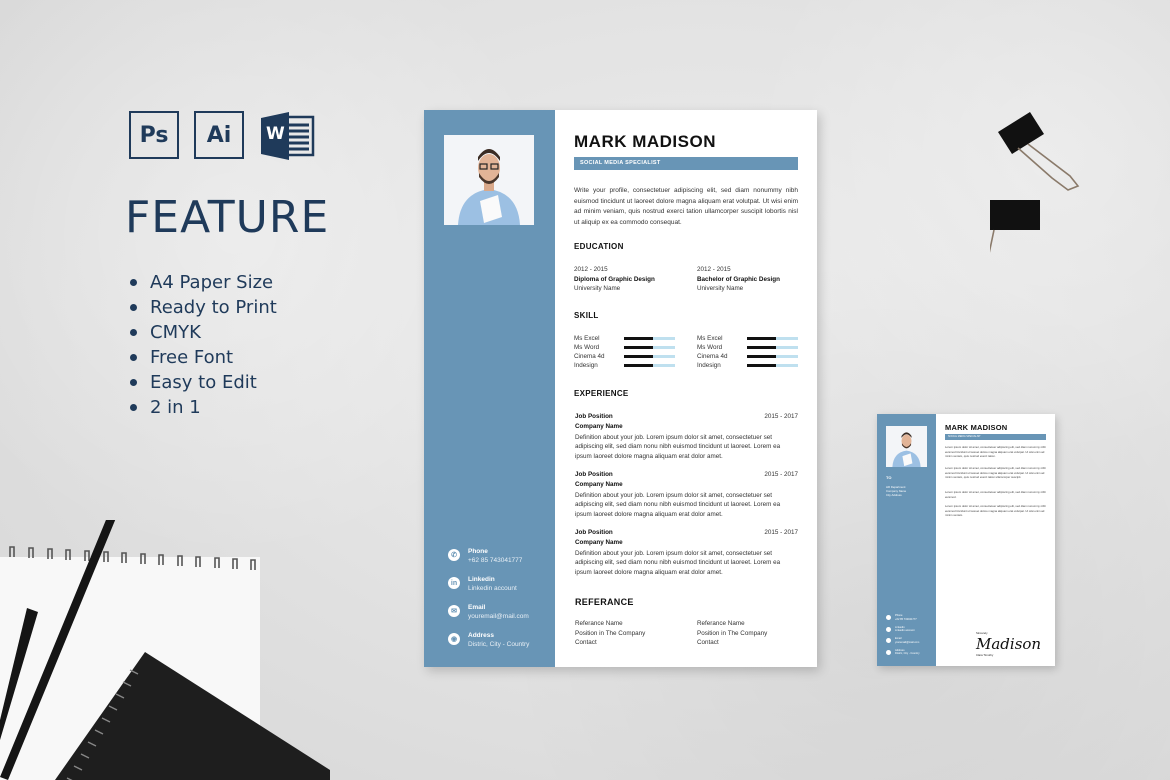  I want to click on location-icon, so click(888, 652).